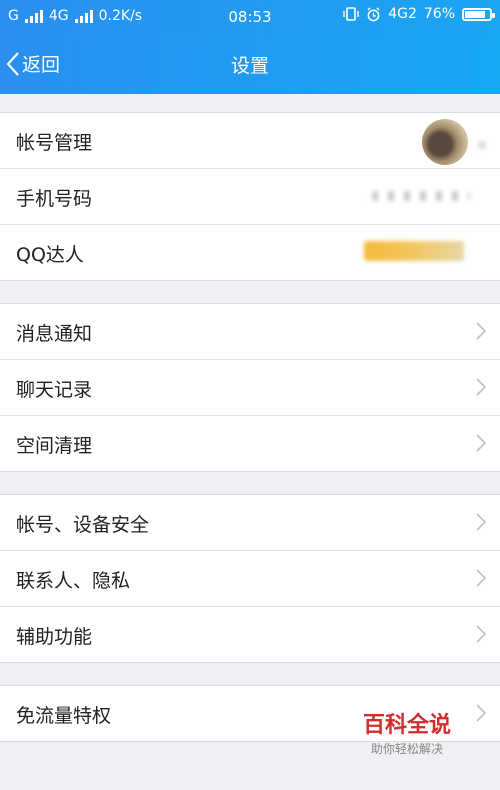 The height and width of the screenshot is (790, 500). I want to click on settings-item-account-device-security: 帐号、设备安全, so click(250, 523).